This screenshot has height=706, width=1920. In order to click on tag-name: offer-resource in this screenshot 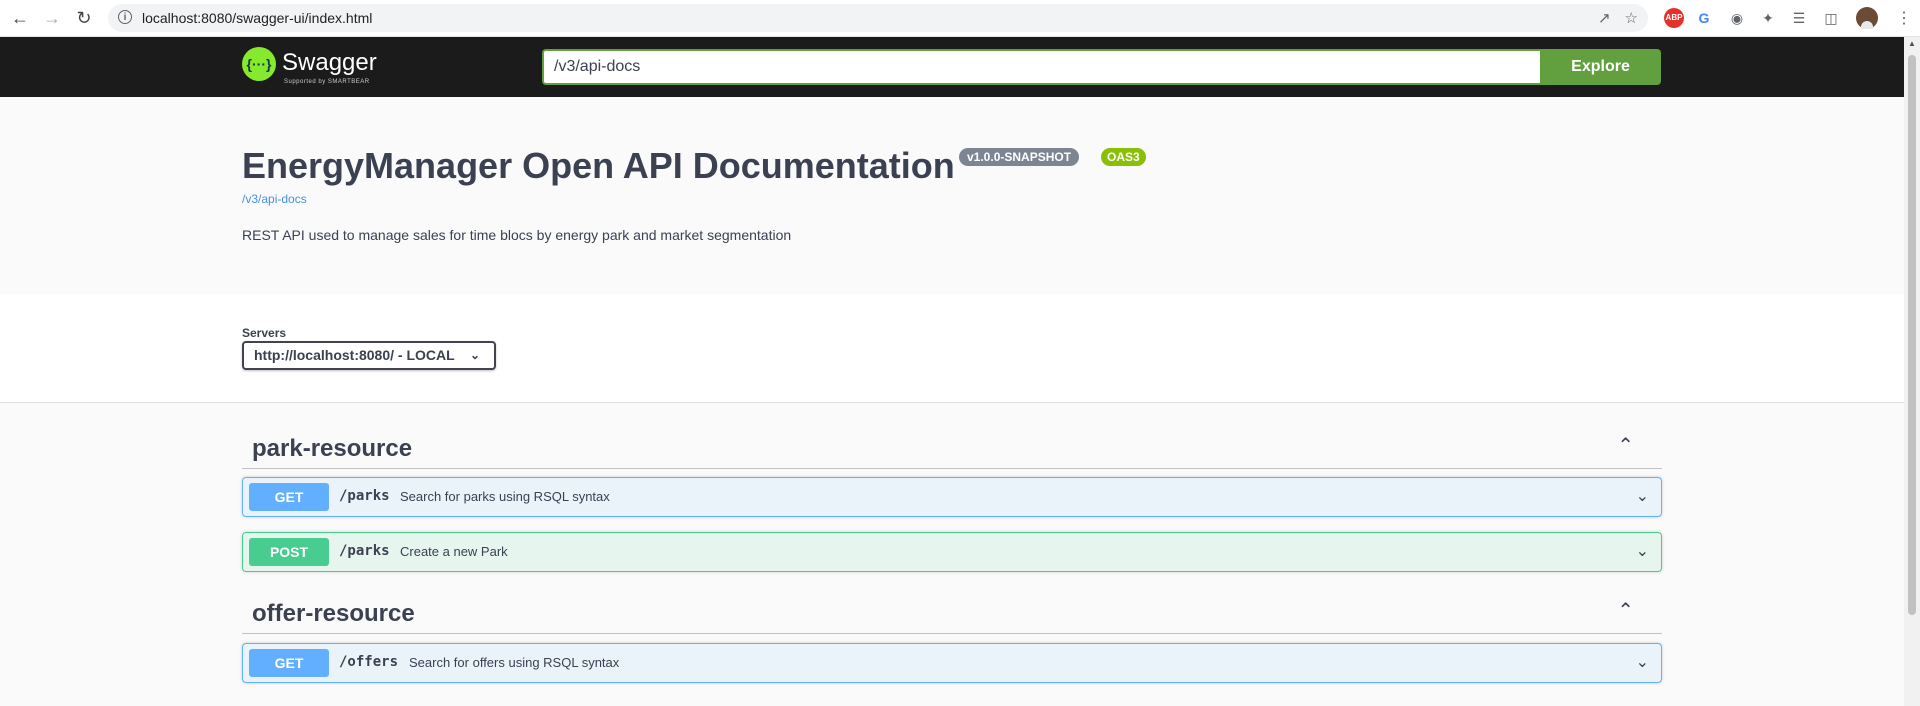, I will do `click(333, 613)`.